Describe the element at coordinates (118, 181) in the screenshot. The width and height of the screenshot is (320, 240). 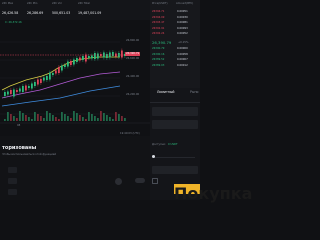
I see `user-avatar` at that location.